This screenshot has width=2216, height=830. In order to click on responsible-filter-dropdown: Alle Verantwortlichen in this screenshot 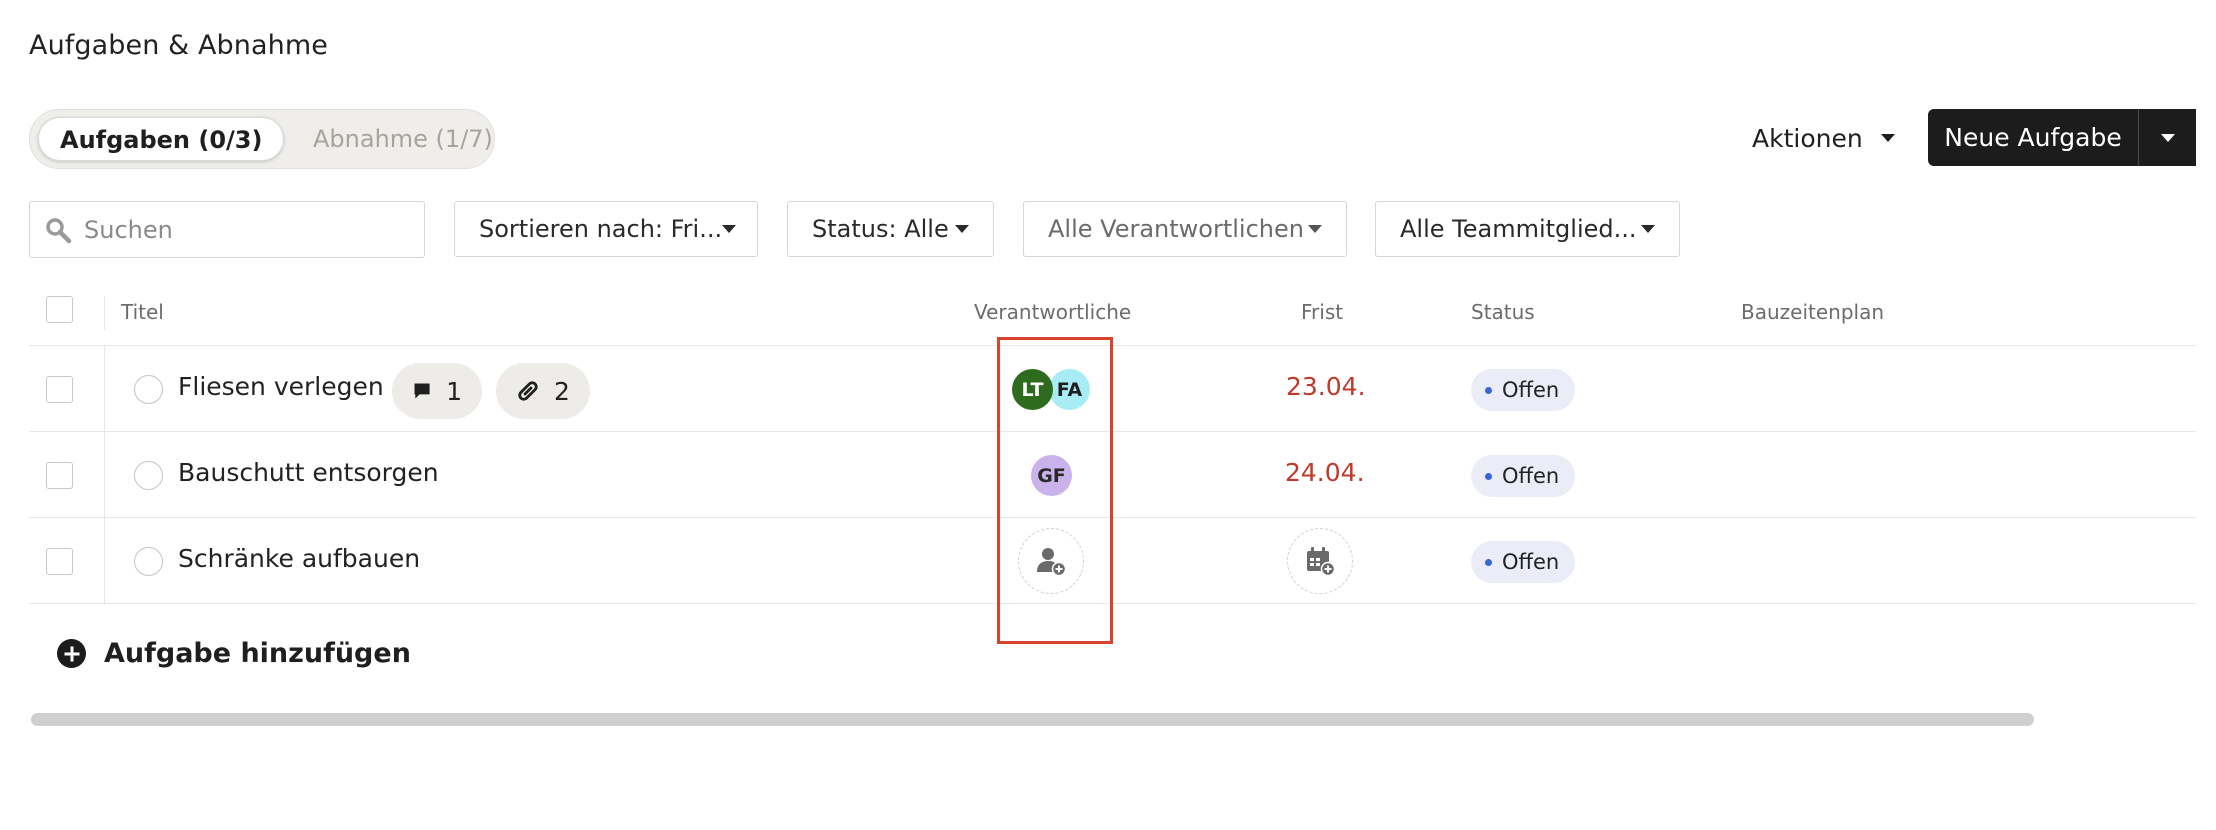, I will do `click(1185, 229)`.